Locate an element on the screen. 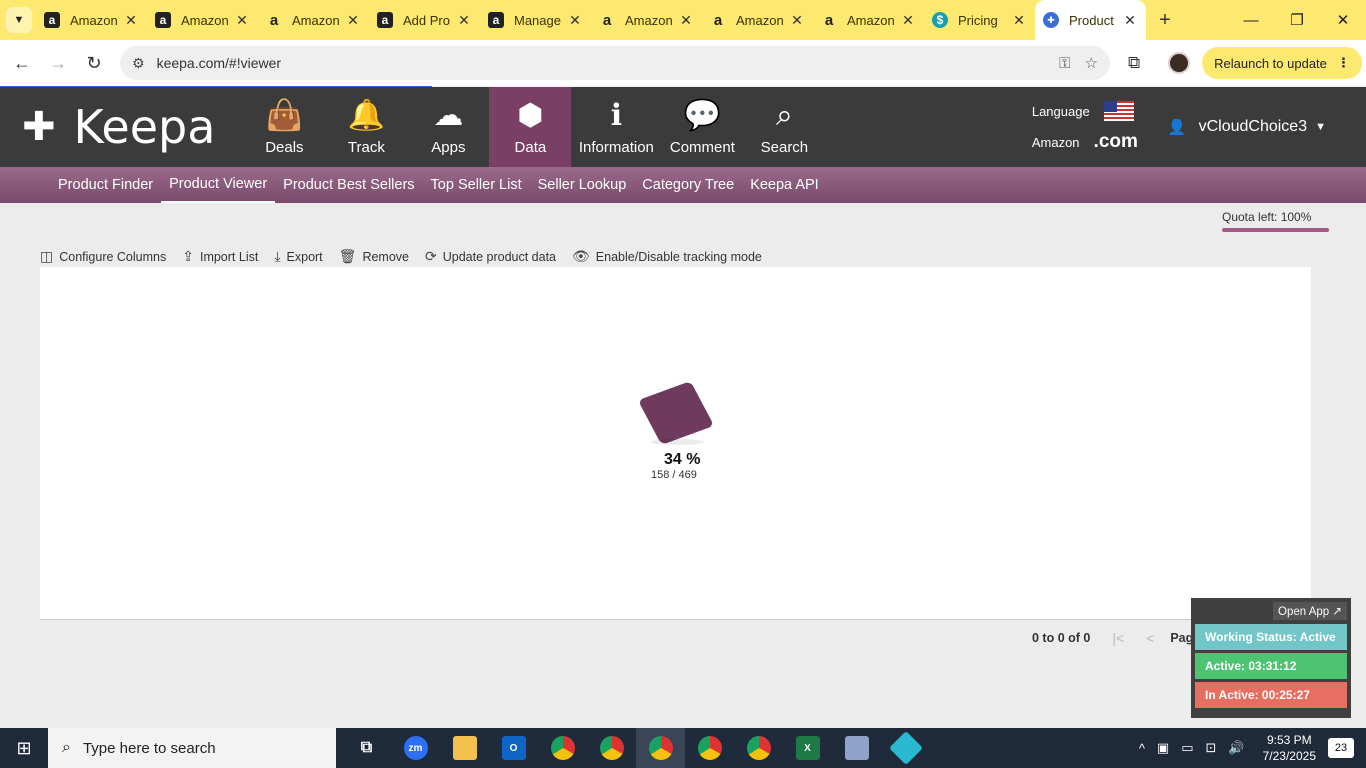 Image resolution: width=1366 pixels, height=768 pixels. calculator-app is located at coordinates (856, 748).